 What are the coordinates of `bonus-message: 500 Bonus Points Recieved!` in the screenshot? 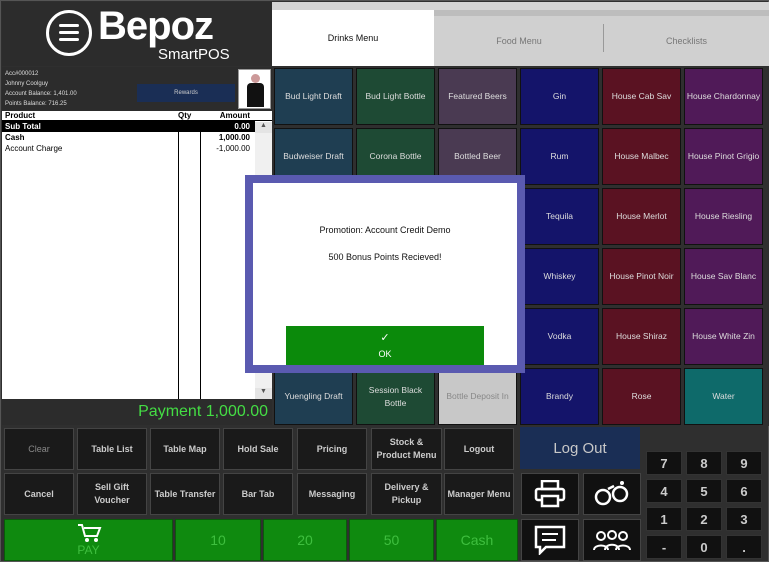 It's located at (385, 257).